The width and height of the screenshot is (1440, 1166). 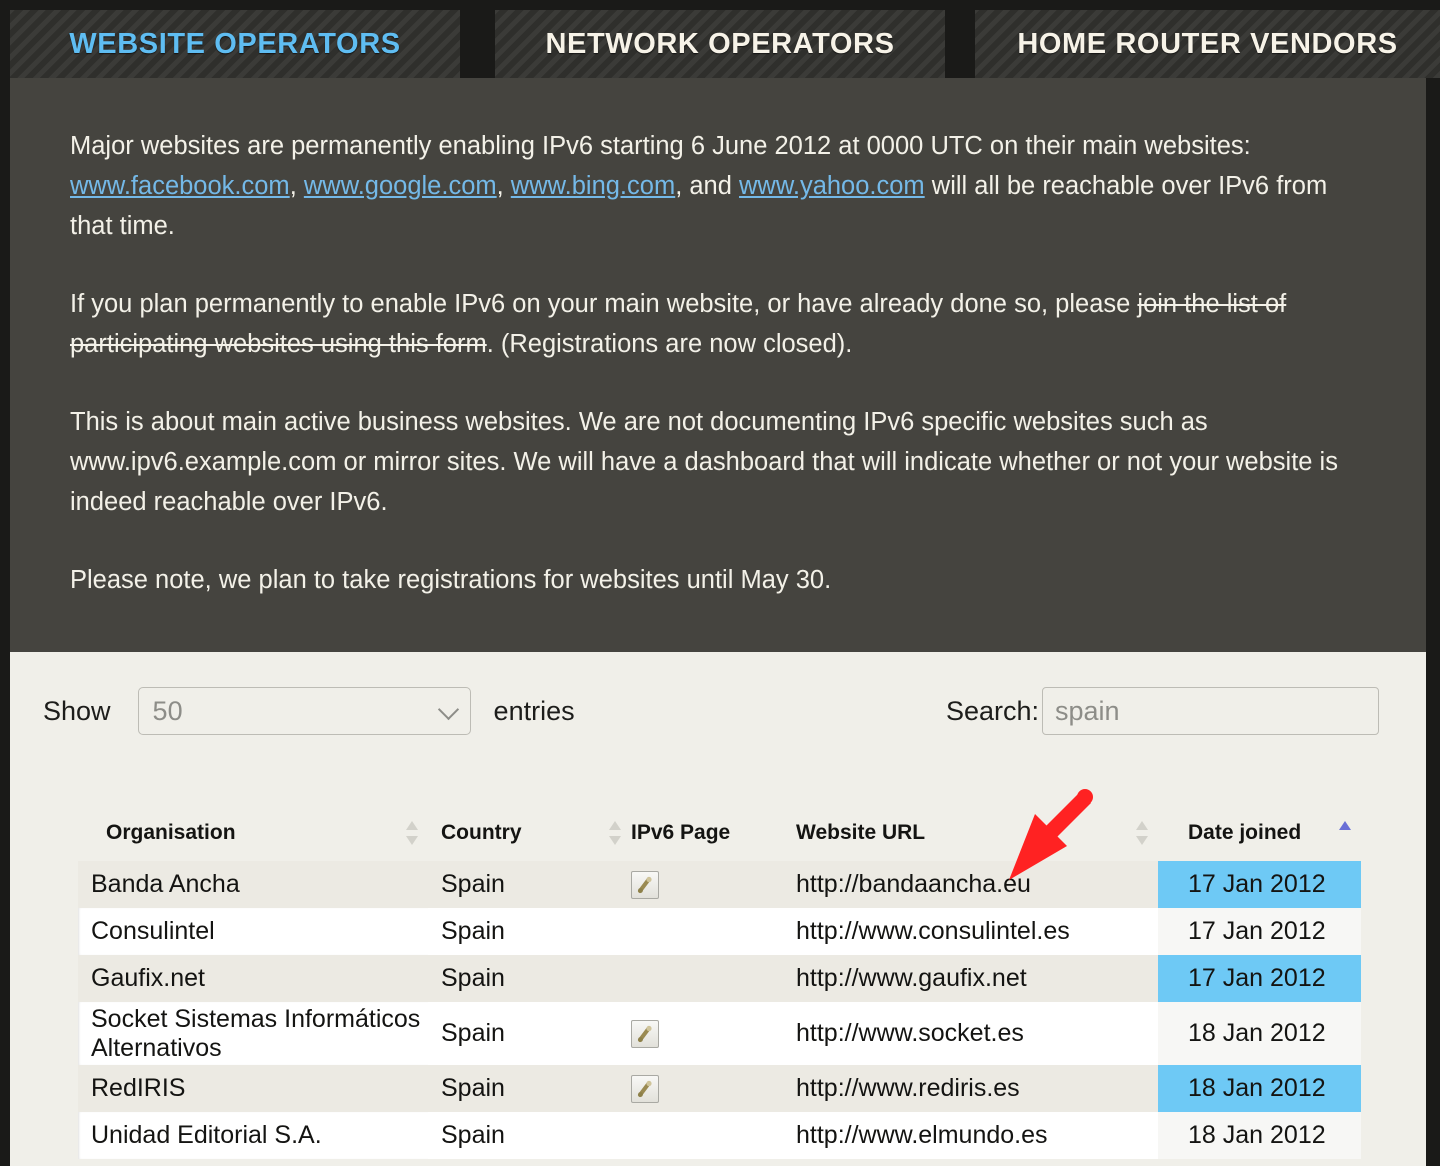 I want to click on cell-organisation: RedIRIS, so click(x=253, y=1088).